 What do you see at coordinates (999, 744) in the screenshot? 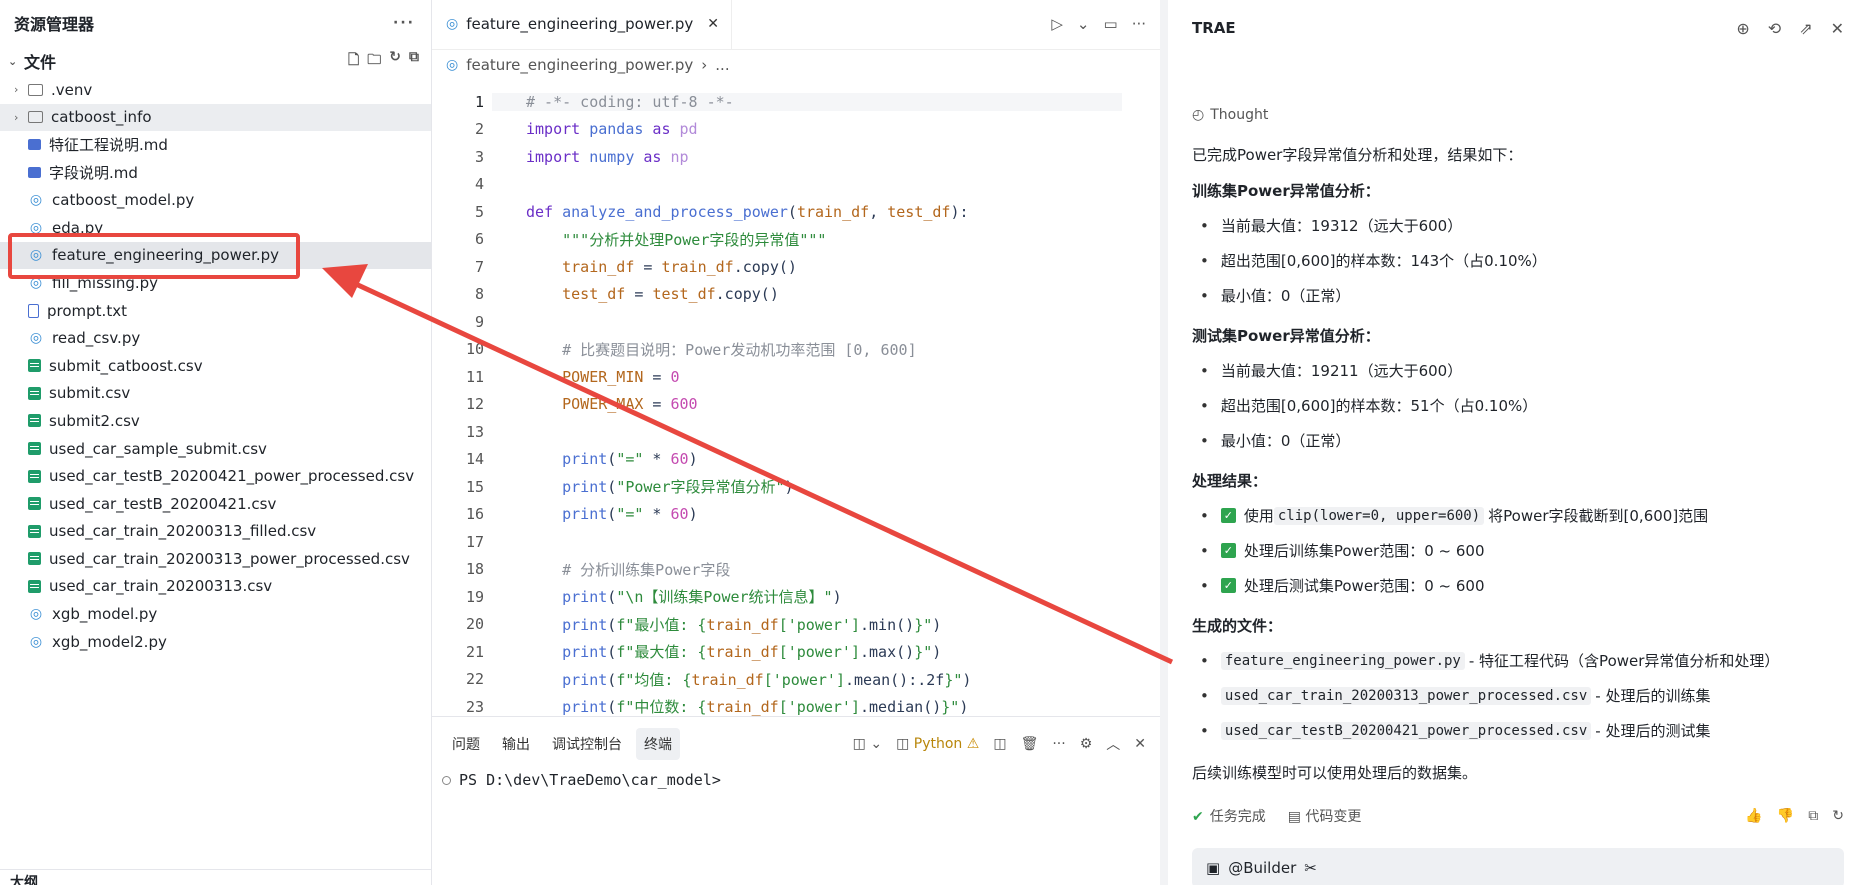
I see `split-icon: ◫` at bounding box center [999, 744].